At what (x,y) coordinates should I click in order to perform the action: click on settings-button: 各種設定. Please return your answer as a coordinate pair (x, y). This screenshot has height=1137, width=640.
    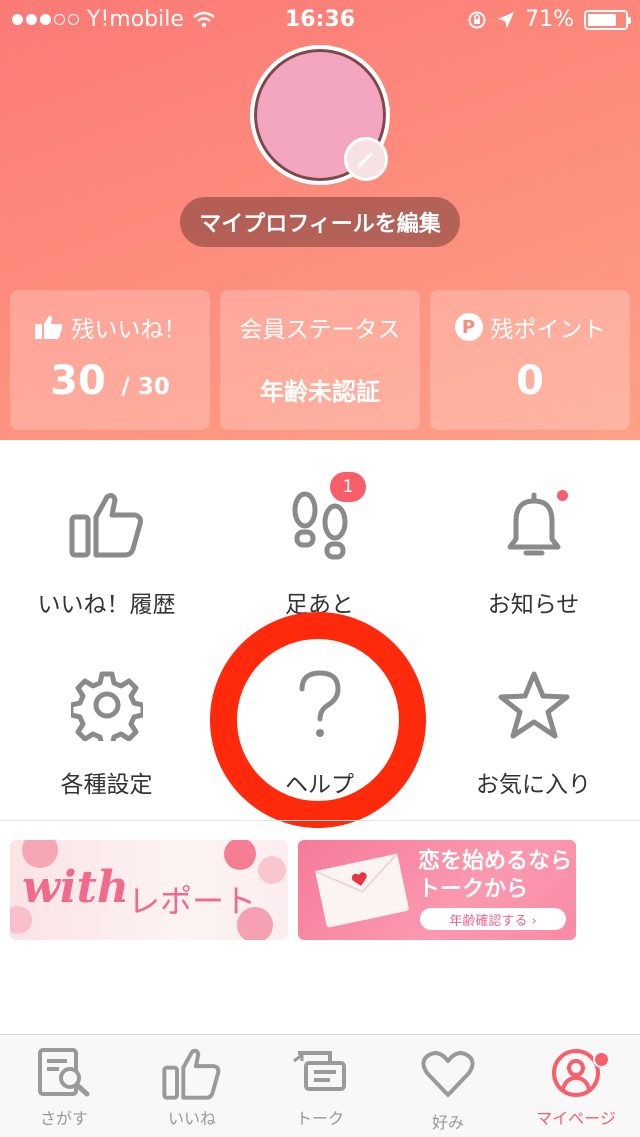
    Looking at the image, I should click on (106, 745).